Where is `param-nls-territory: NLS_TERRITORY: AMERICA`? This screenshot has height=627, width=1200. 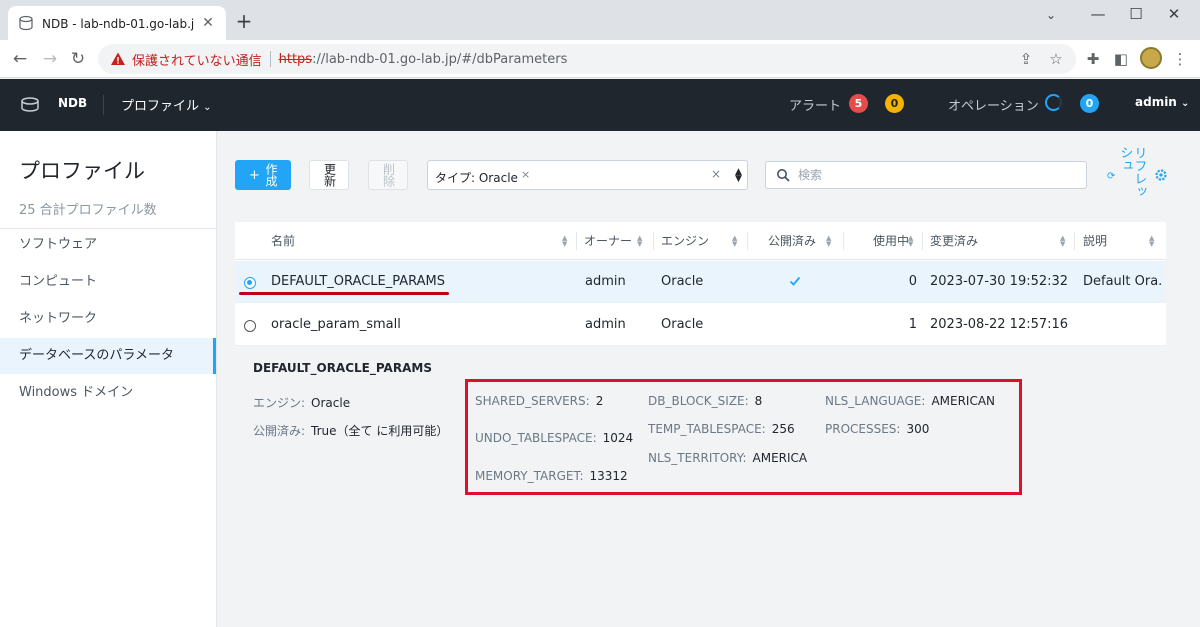
param-nls-territory: NLS_TERRITORY: AMERICA is located at coordinates (727, 458).